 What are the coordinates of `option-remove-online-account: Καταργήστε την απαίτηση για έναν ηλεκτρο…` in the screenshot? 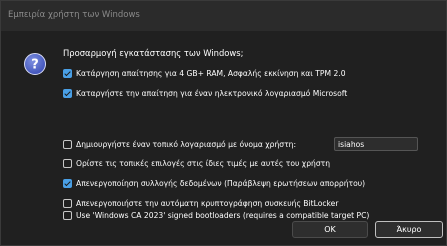 It's located at (205, 93).